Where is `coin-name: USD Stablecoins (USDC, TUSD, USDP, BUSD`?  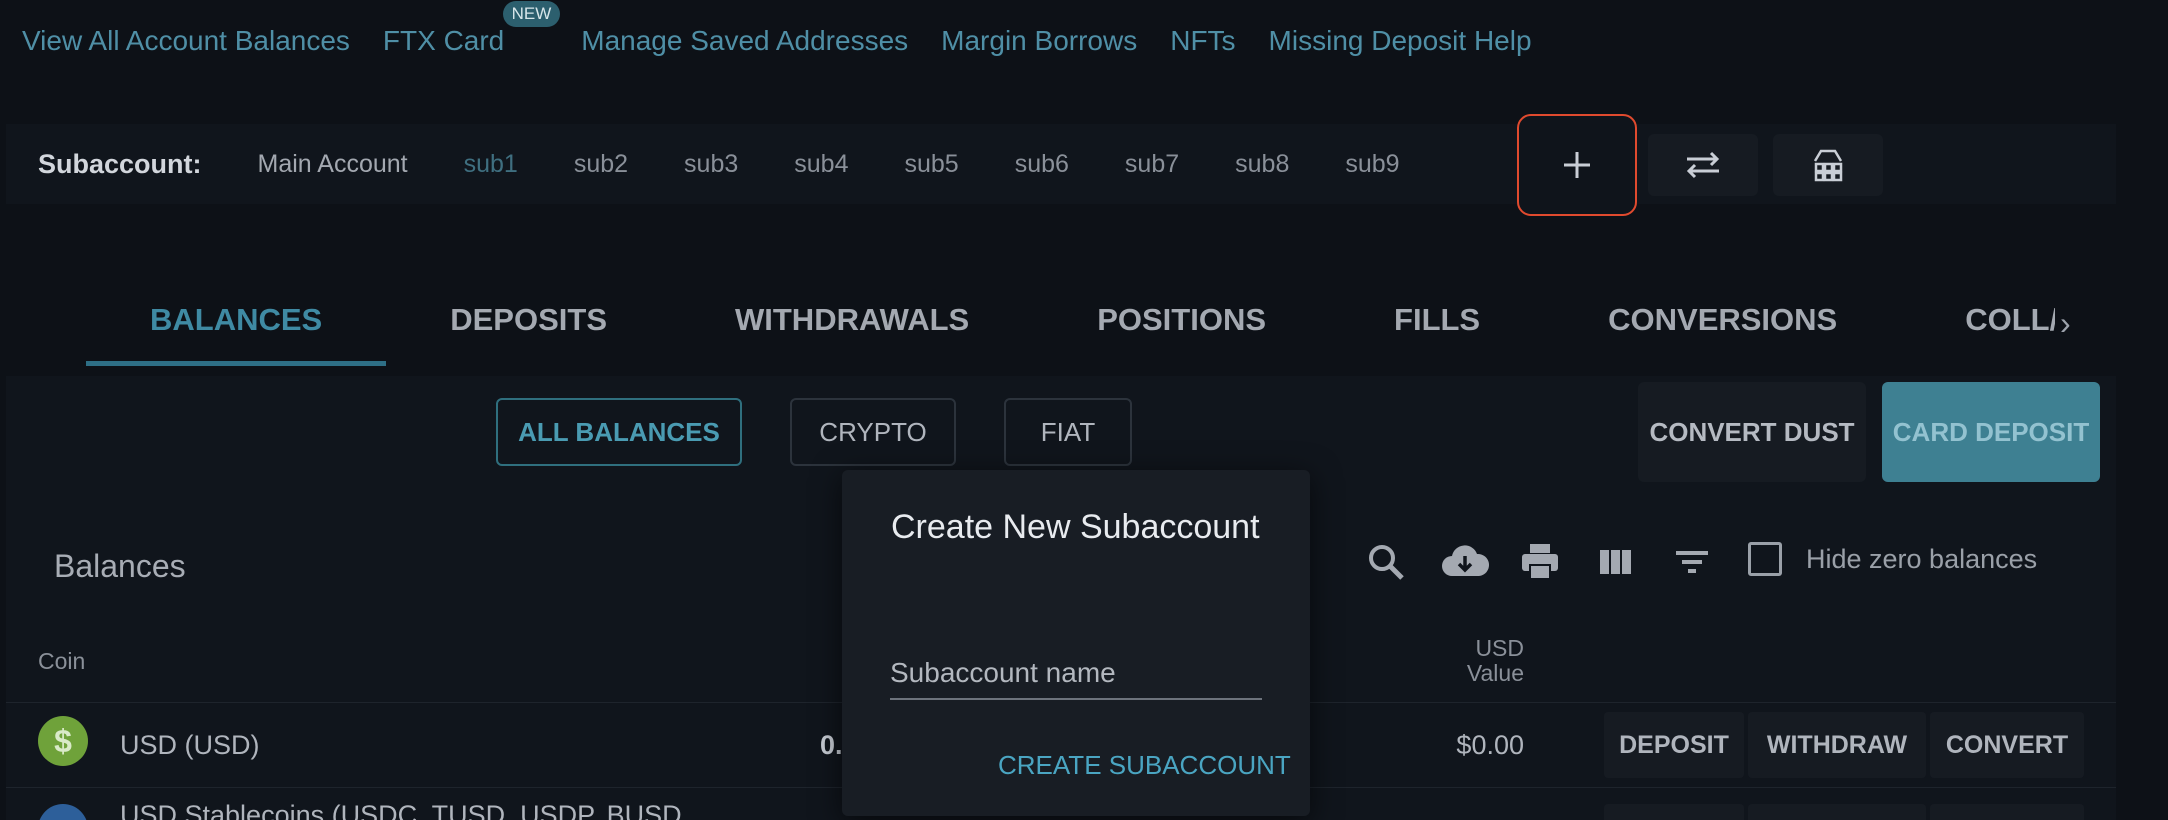
coin-name: USD Stablecoins (USDC, TUSD, USDP, BUSD is located at coordinates (401, 810).